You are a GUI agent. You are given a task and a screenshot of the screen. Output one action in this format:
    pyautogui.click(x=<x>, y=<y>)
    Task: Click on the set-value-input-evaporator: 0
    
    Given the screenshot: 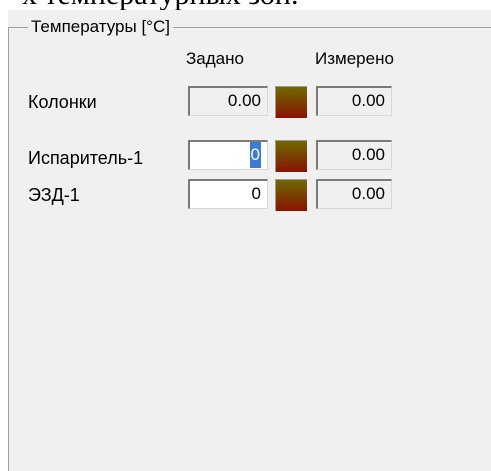 What is the action you would take?
    pyautogui.click(x=228, y=155)
    